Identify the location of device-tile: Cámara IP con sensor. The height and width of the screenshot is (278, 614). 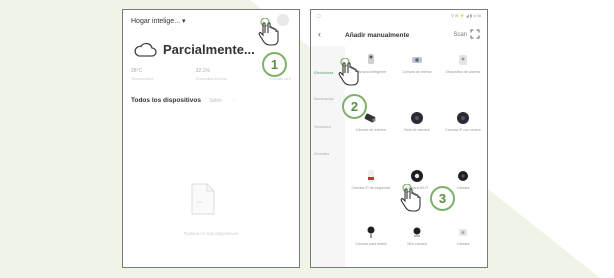
(463, 121).